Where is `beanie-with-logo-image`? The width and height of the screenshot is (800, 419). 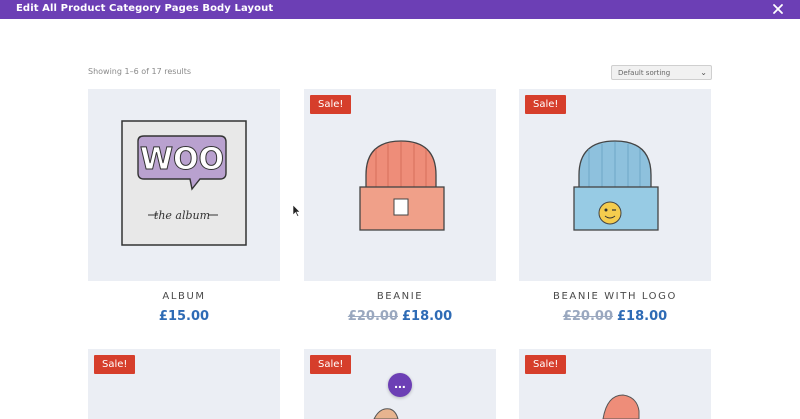
beanie-with-logo-image is located at coordinates (616, 185).